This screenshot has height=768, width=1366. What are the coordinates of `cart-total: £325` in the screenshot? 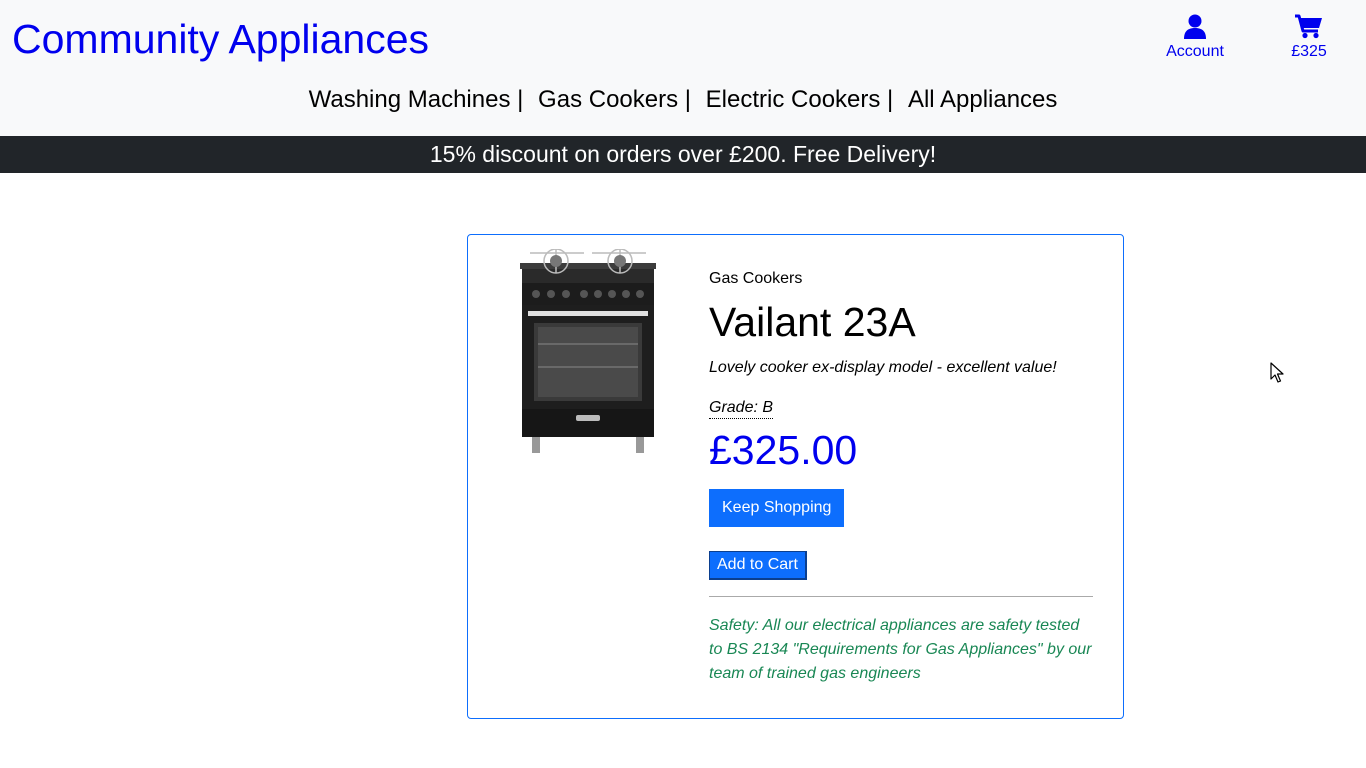 It's located at (1309, 51).